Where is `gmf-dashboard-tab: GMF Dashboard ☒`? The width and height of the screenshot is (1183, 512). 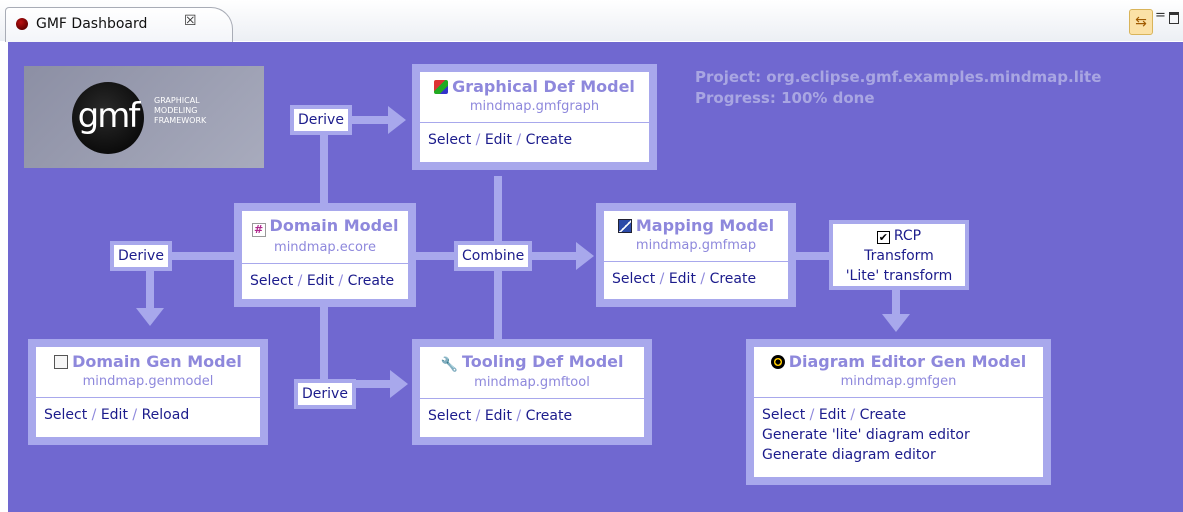 gmf-dashboard-tab: GMF Dashboard ☒ is located at coordinates (119, 24).